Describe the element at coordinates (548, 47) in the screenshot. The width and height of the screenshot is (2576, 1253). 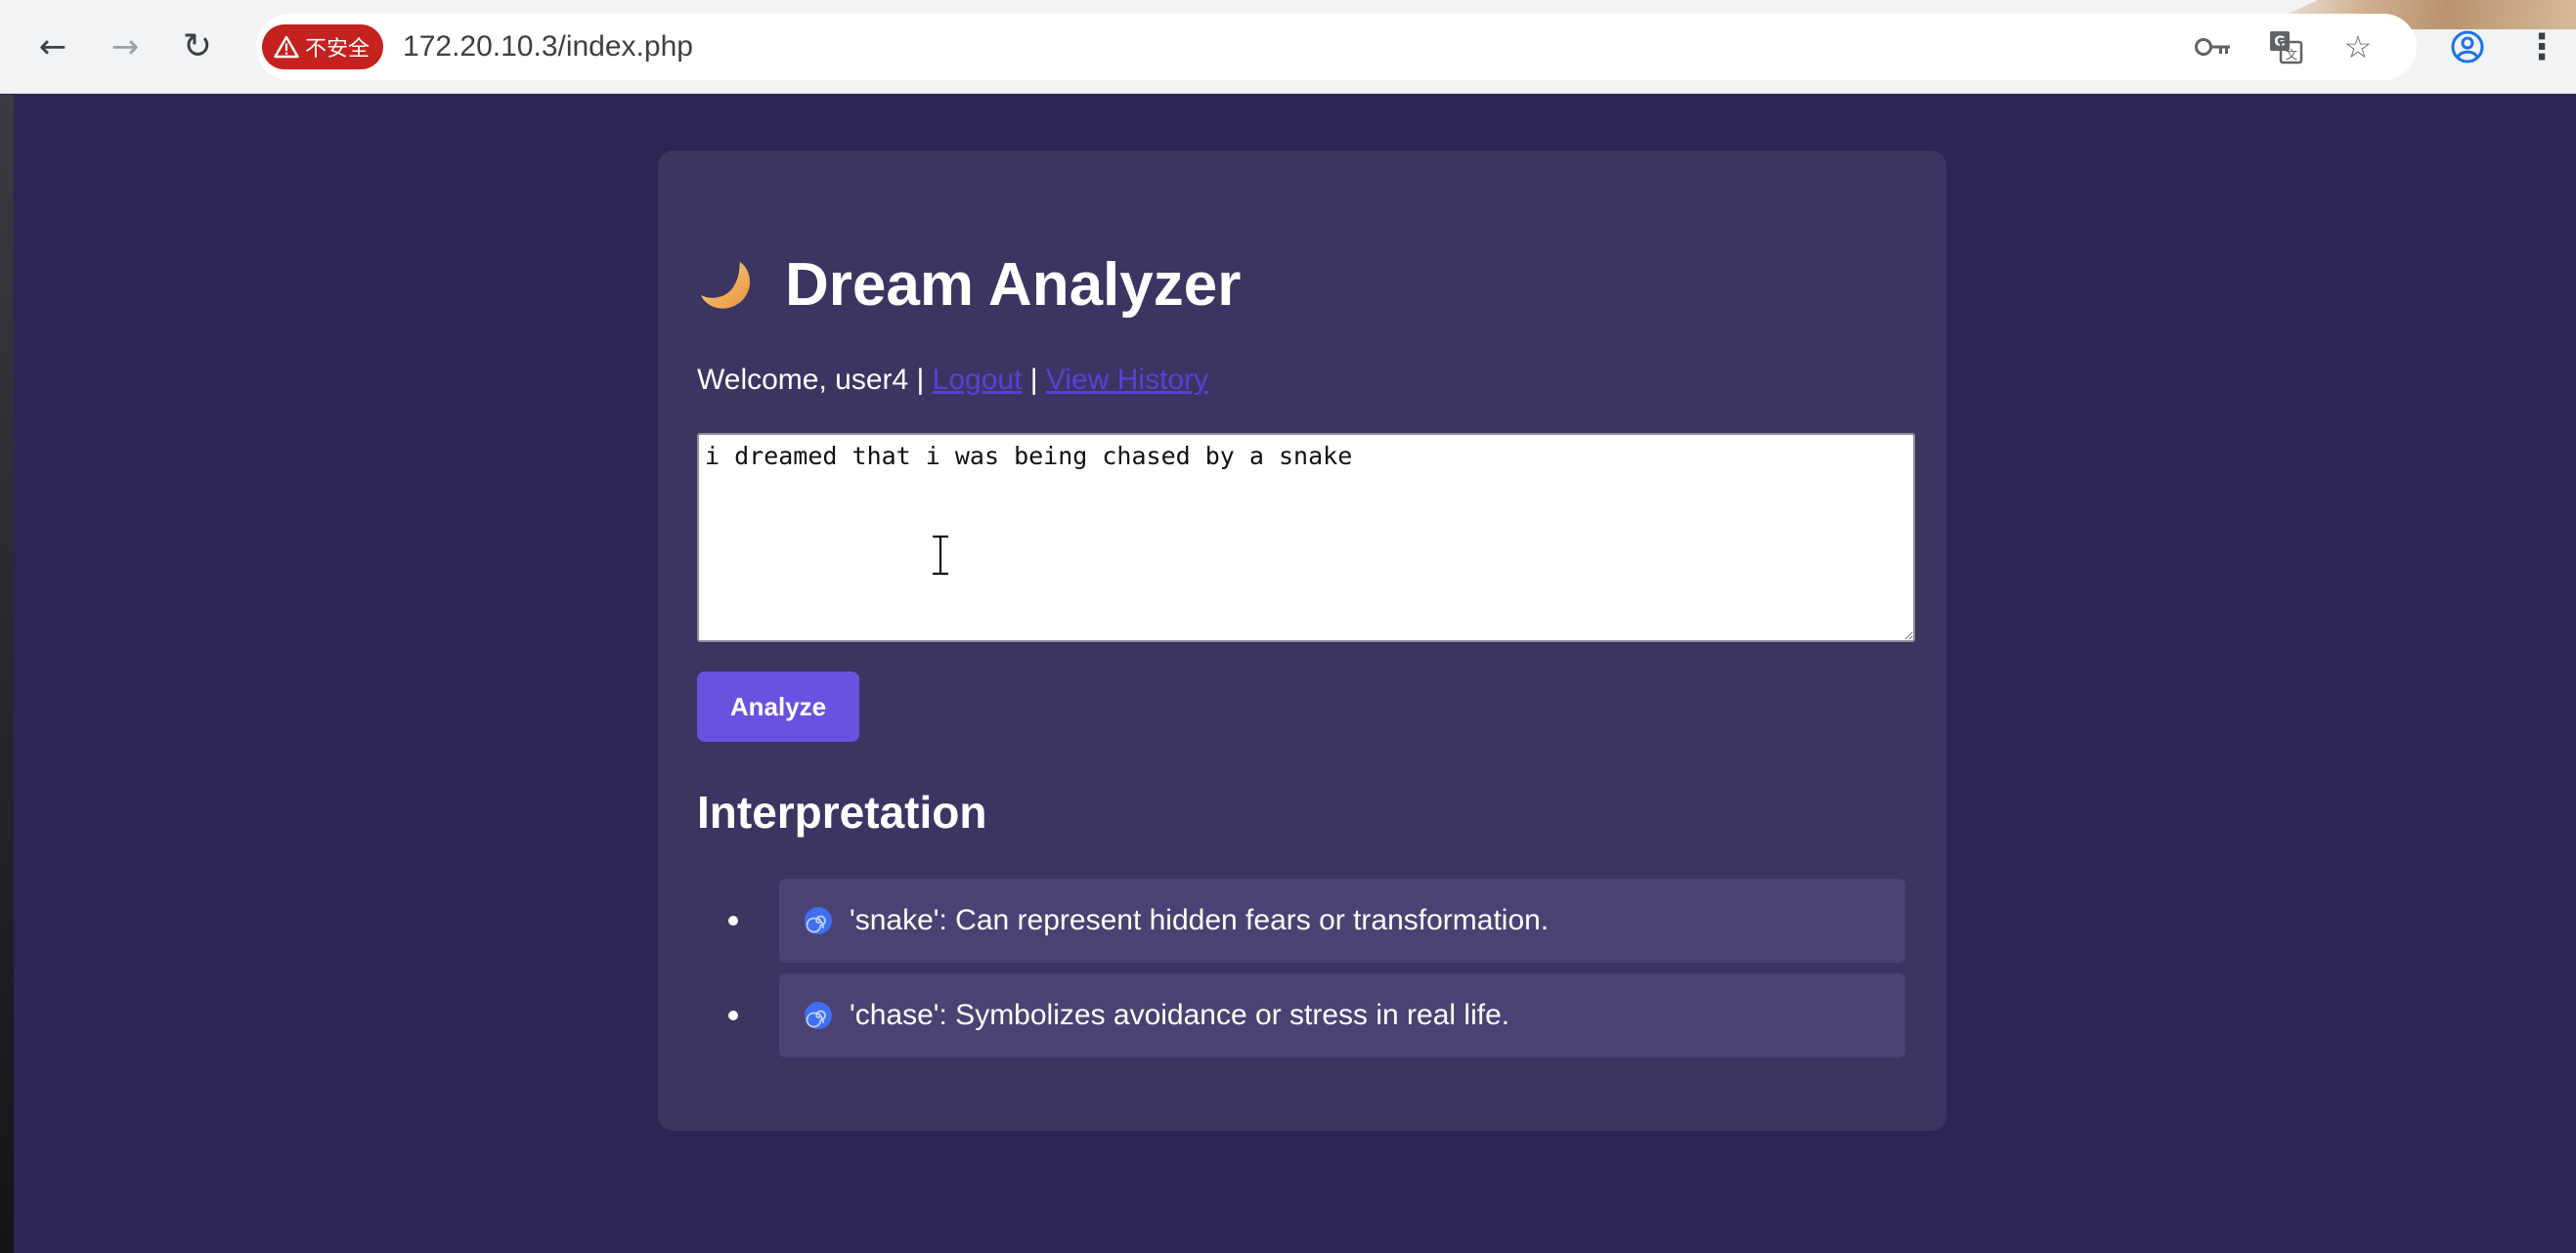
I see `url-text: 172.20.10.3/index.php` at that location.